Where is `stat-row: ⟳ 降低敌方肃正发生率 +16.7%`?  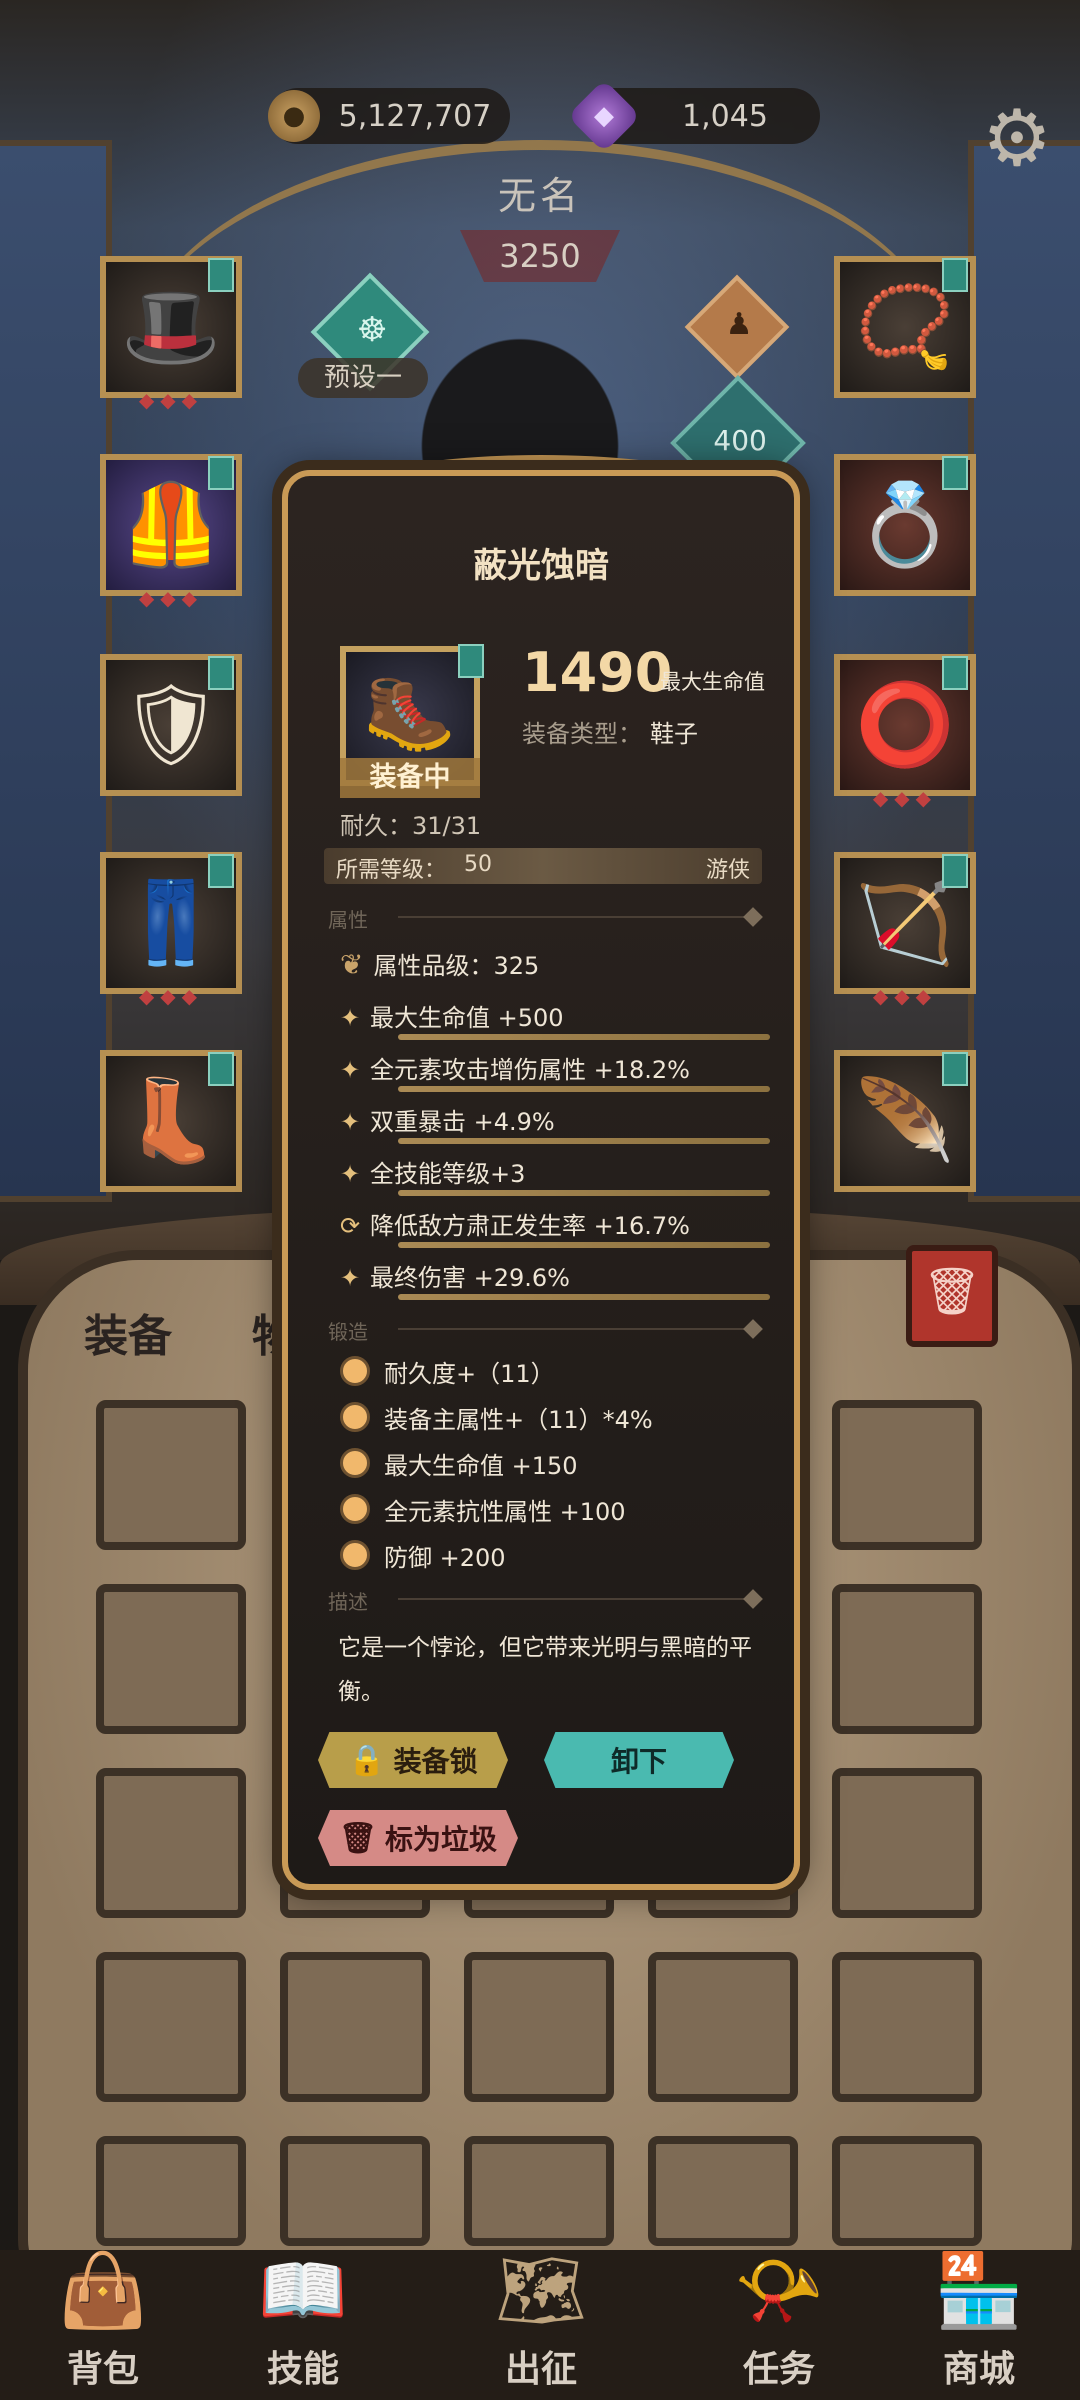
stat-row: ⟳ 降低敌方肃正发生率 +16.7% is located at coordinates (555, 1223).